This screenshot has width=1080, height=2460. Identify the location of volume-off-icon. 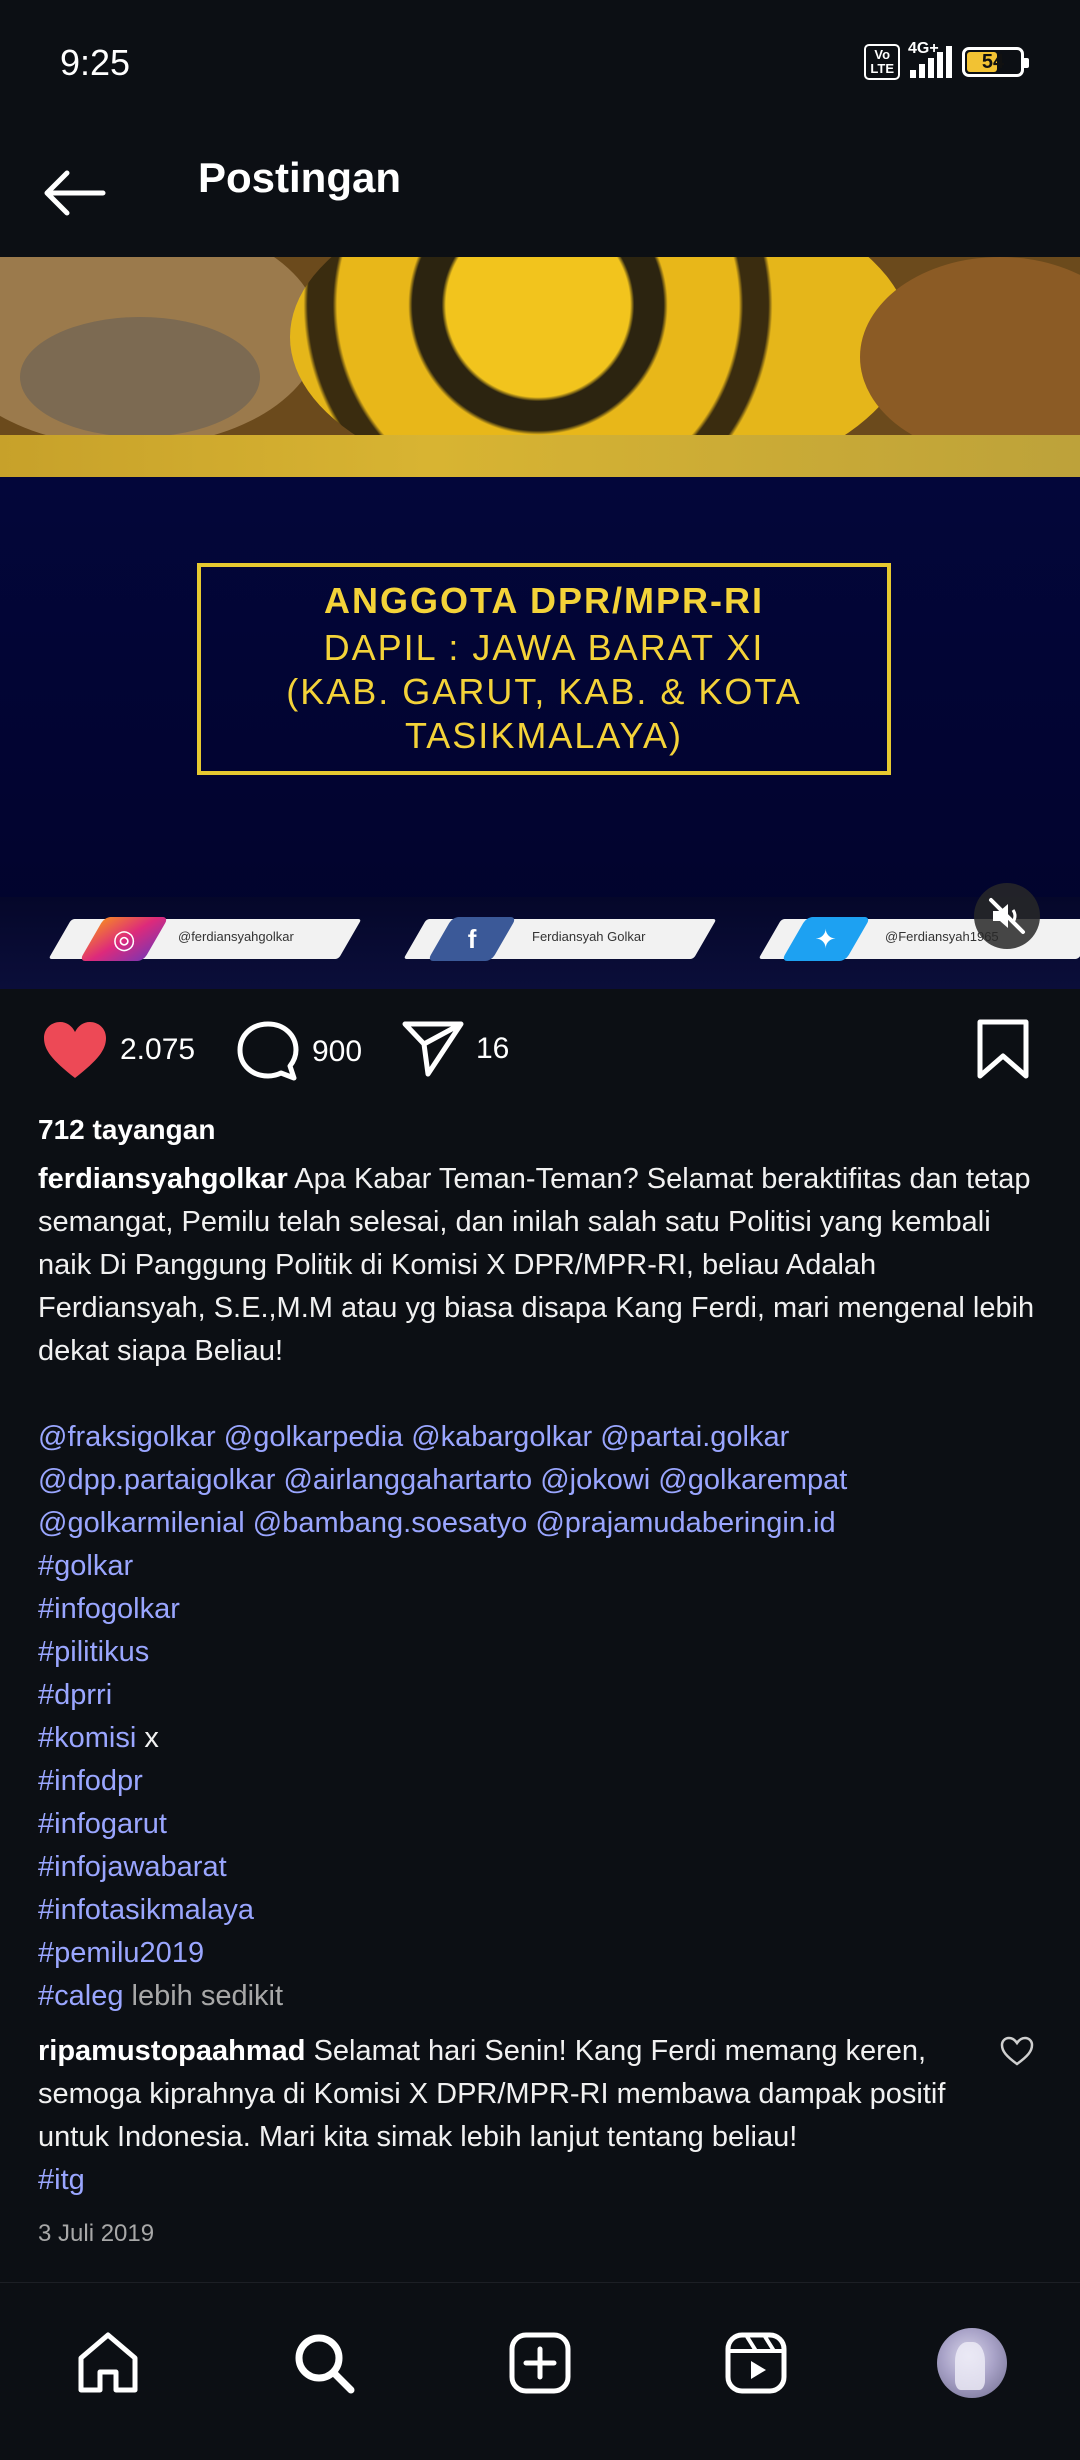
(1007, 916).